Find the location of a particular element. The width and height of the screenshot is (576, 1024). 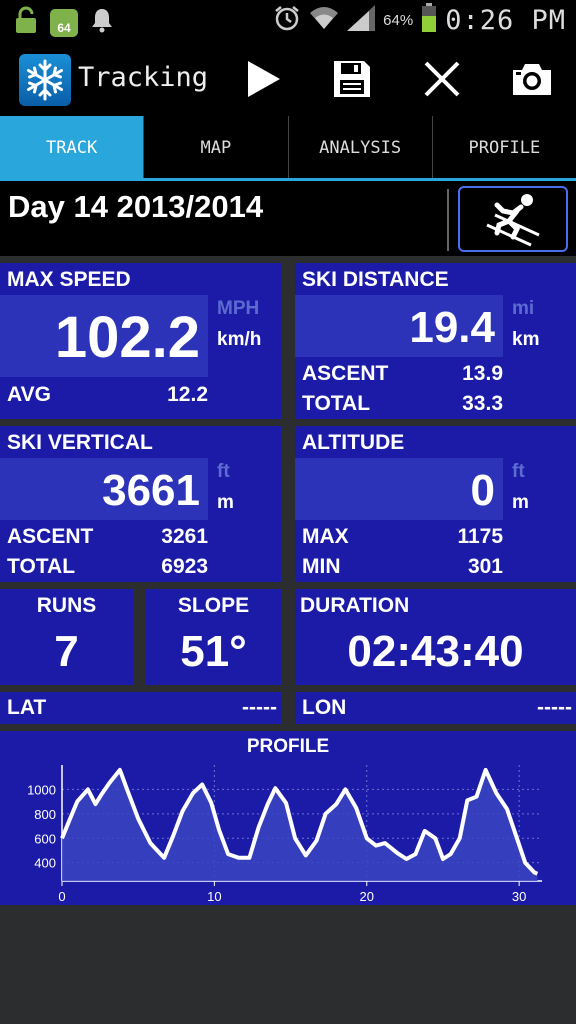

max-speed-unit: km/h is located at coordinates (239, 340).